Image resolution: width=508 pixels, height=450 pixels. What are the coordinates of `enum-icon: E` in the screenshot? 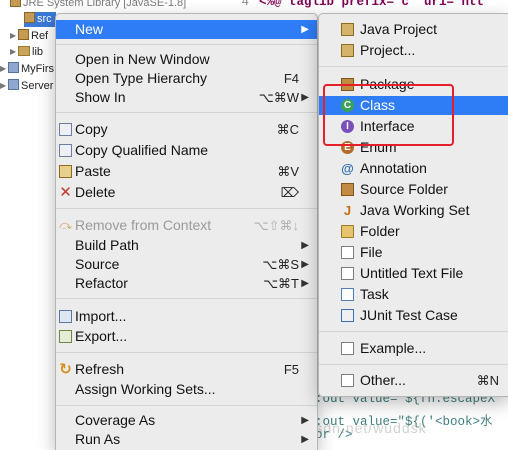 It's located at (347, 147).